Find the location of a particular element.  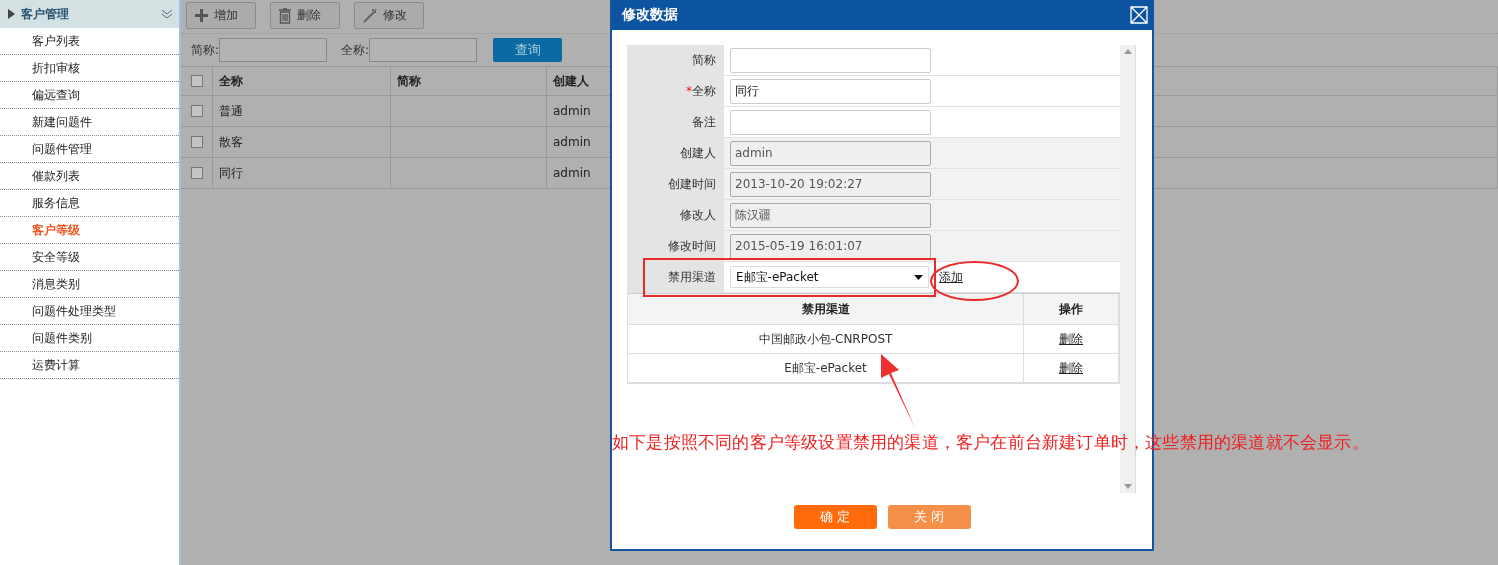

readonly-field: admin is located at coordinates (830, 153).